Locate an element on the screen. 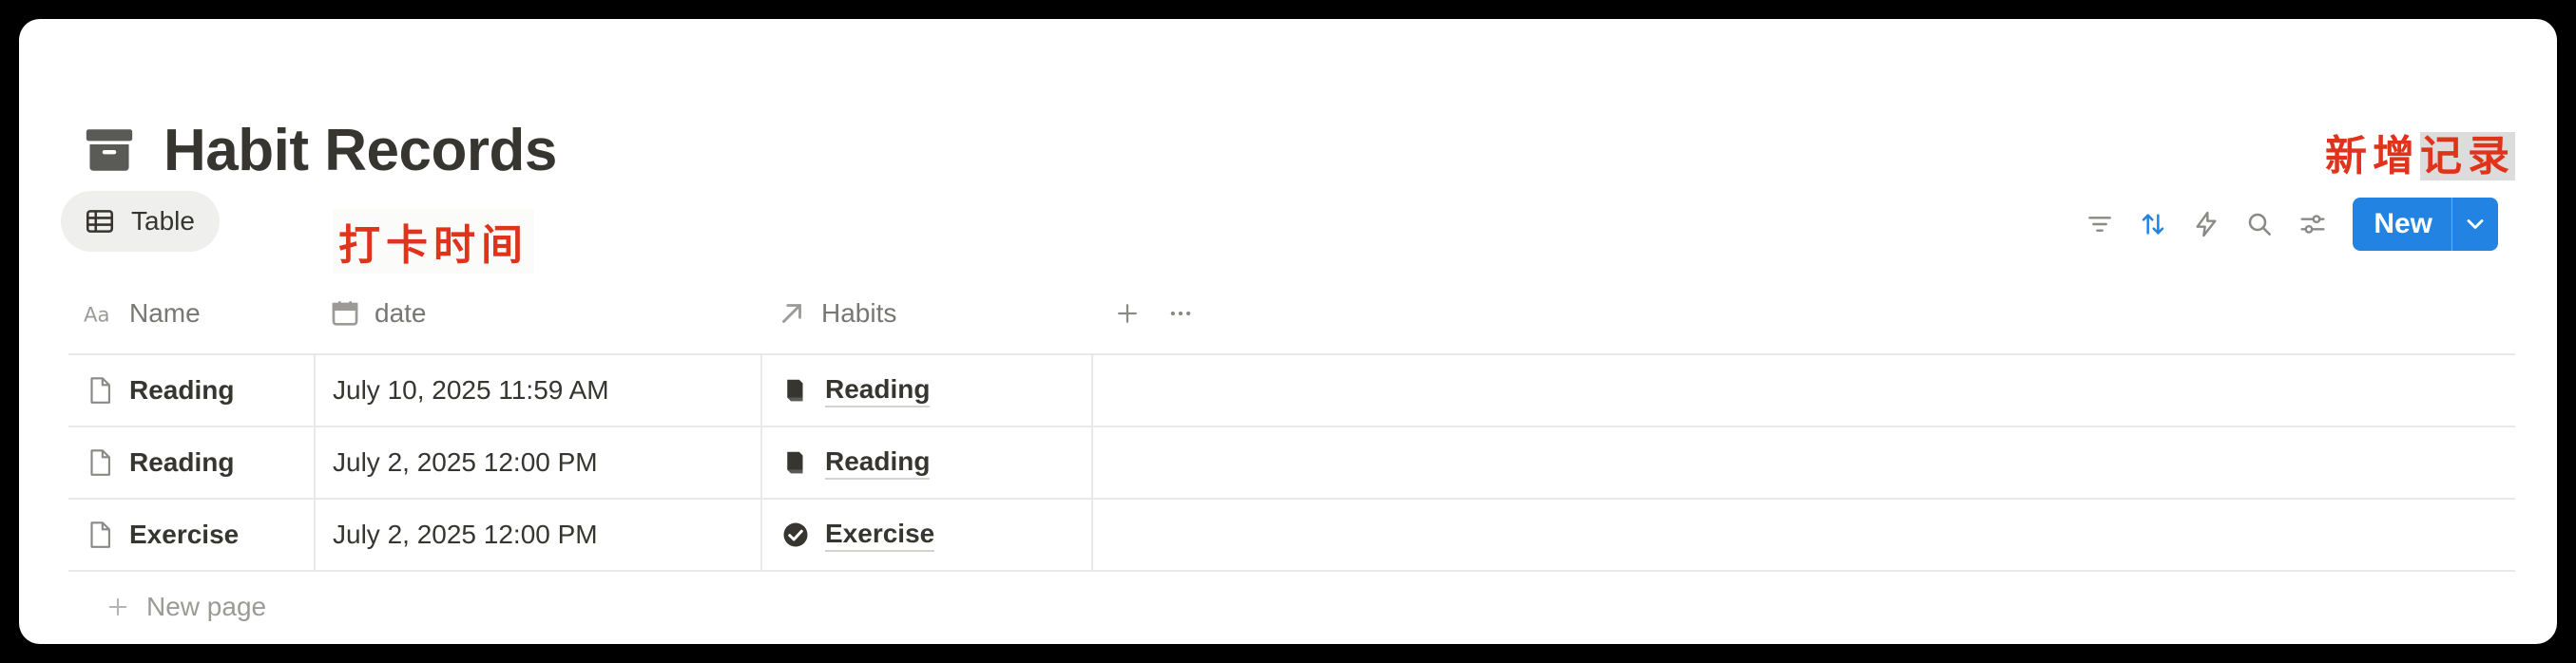 This screenshot has height=663, width=2576. habit-relation-cell: Exercise is located at coordinates (925, 535).